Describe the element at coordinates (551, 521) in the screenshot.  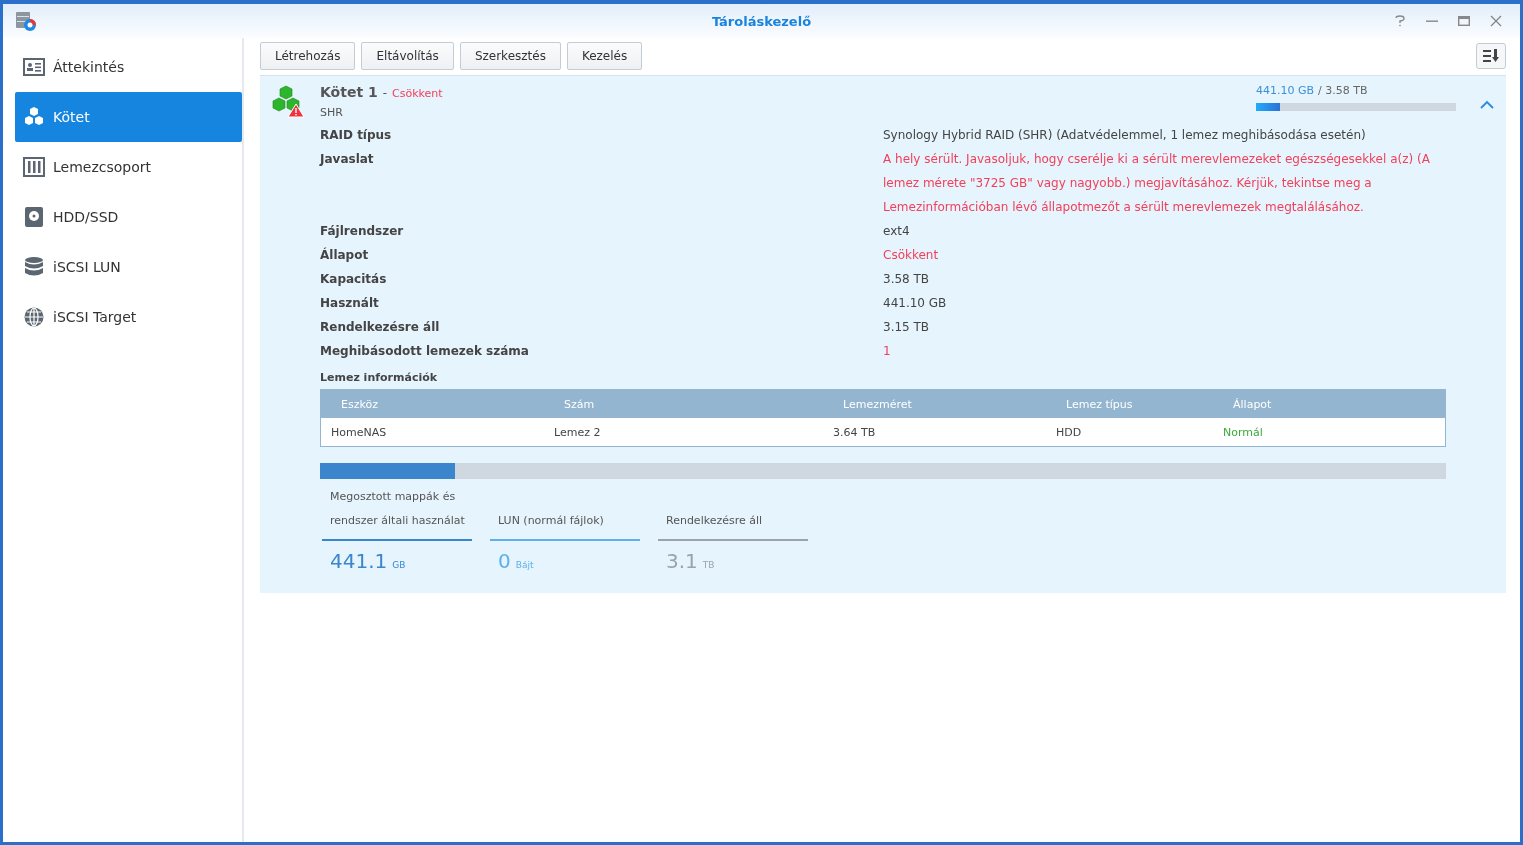
I see `legend-label: LUN (normál fájlok)` at that location.